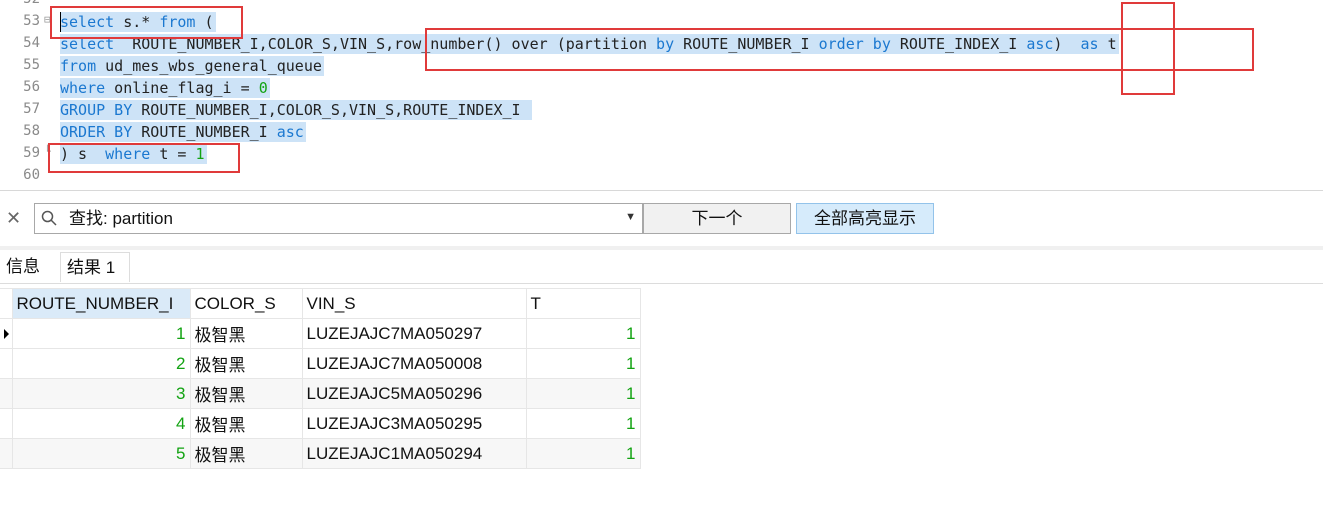 This screenshot has height=531, width=1323. I want to click on table-row: 5 极智黑 LUZEJAJC1MA050294 1, so click(320, 453).